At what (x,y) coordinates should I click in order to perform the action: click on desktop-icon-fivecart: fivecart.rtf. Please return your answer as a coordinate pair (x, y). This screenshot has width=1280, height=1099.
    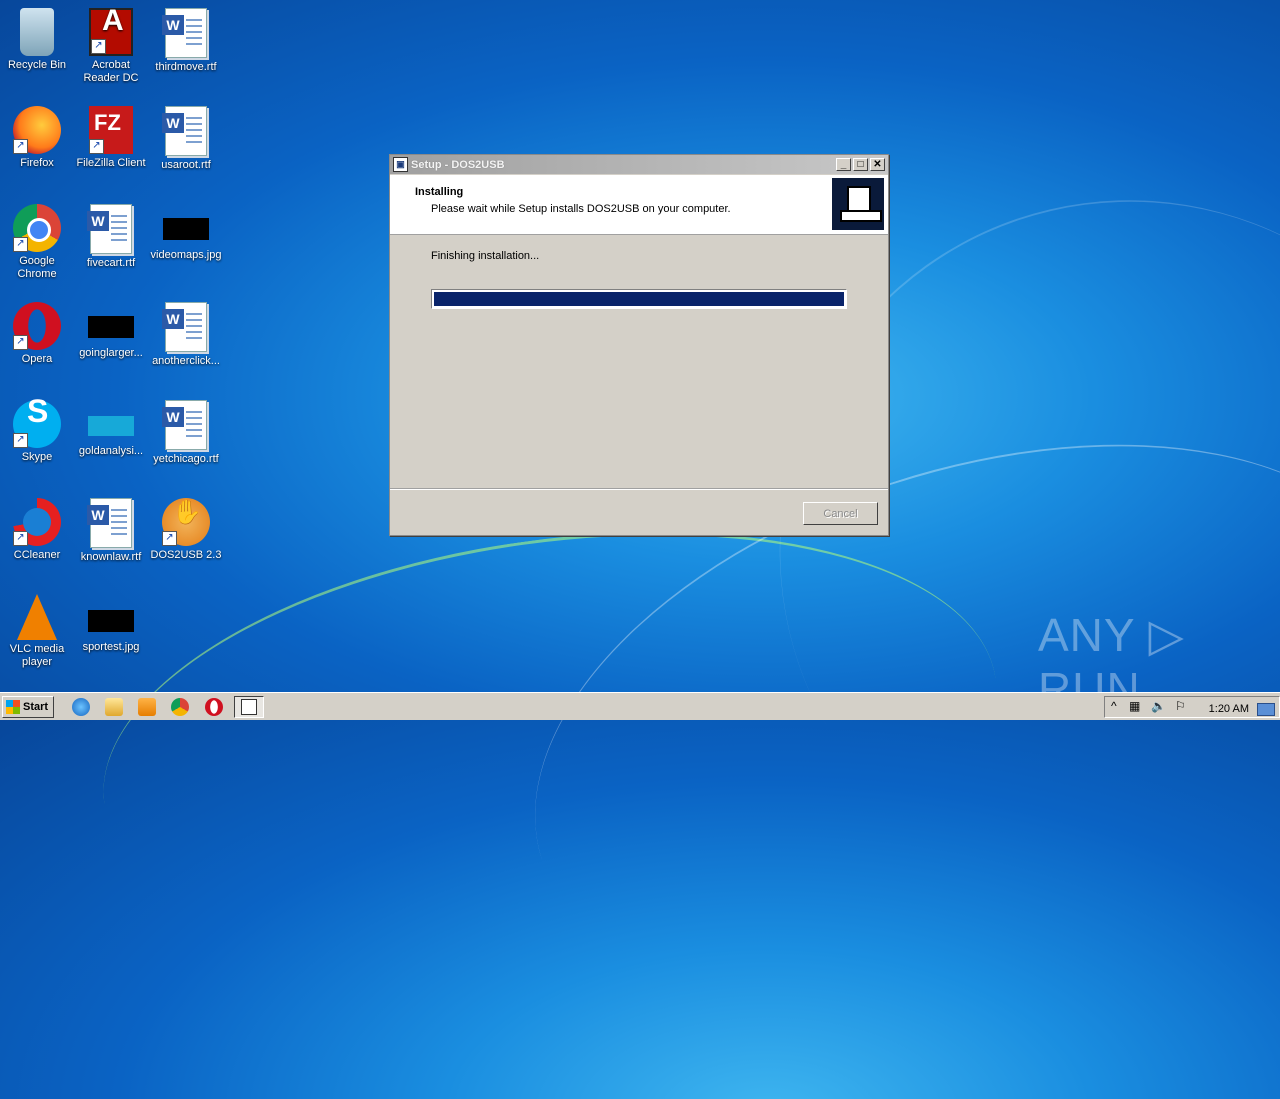
    Looking at the image, I should click on (111, 234).